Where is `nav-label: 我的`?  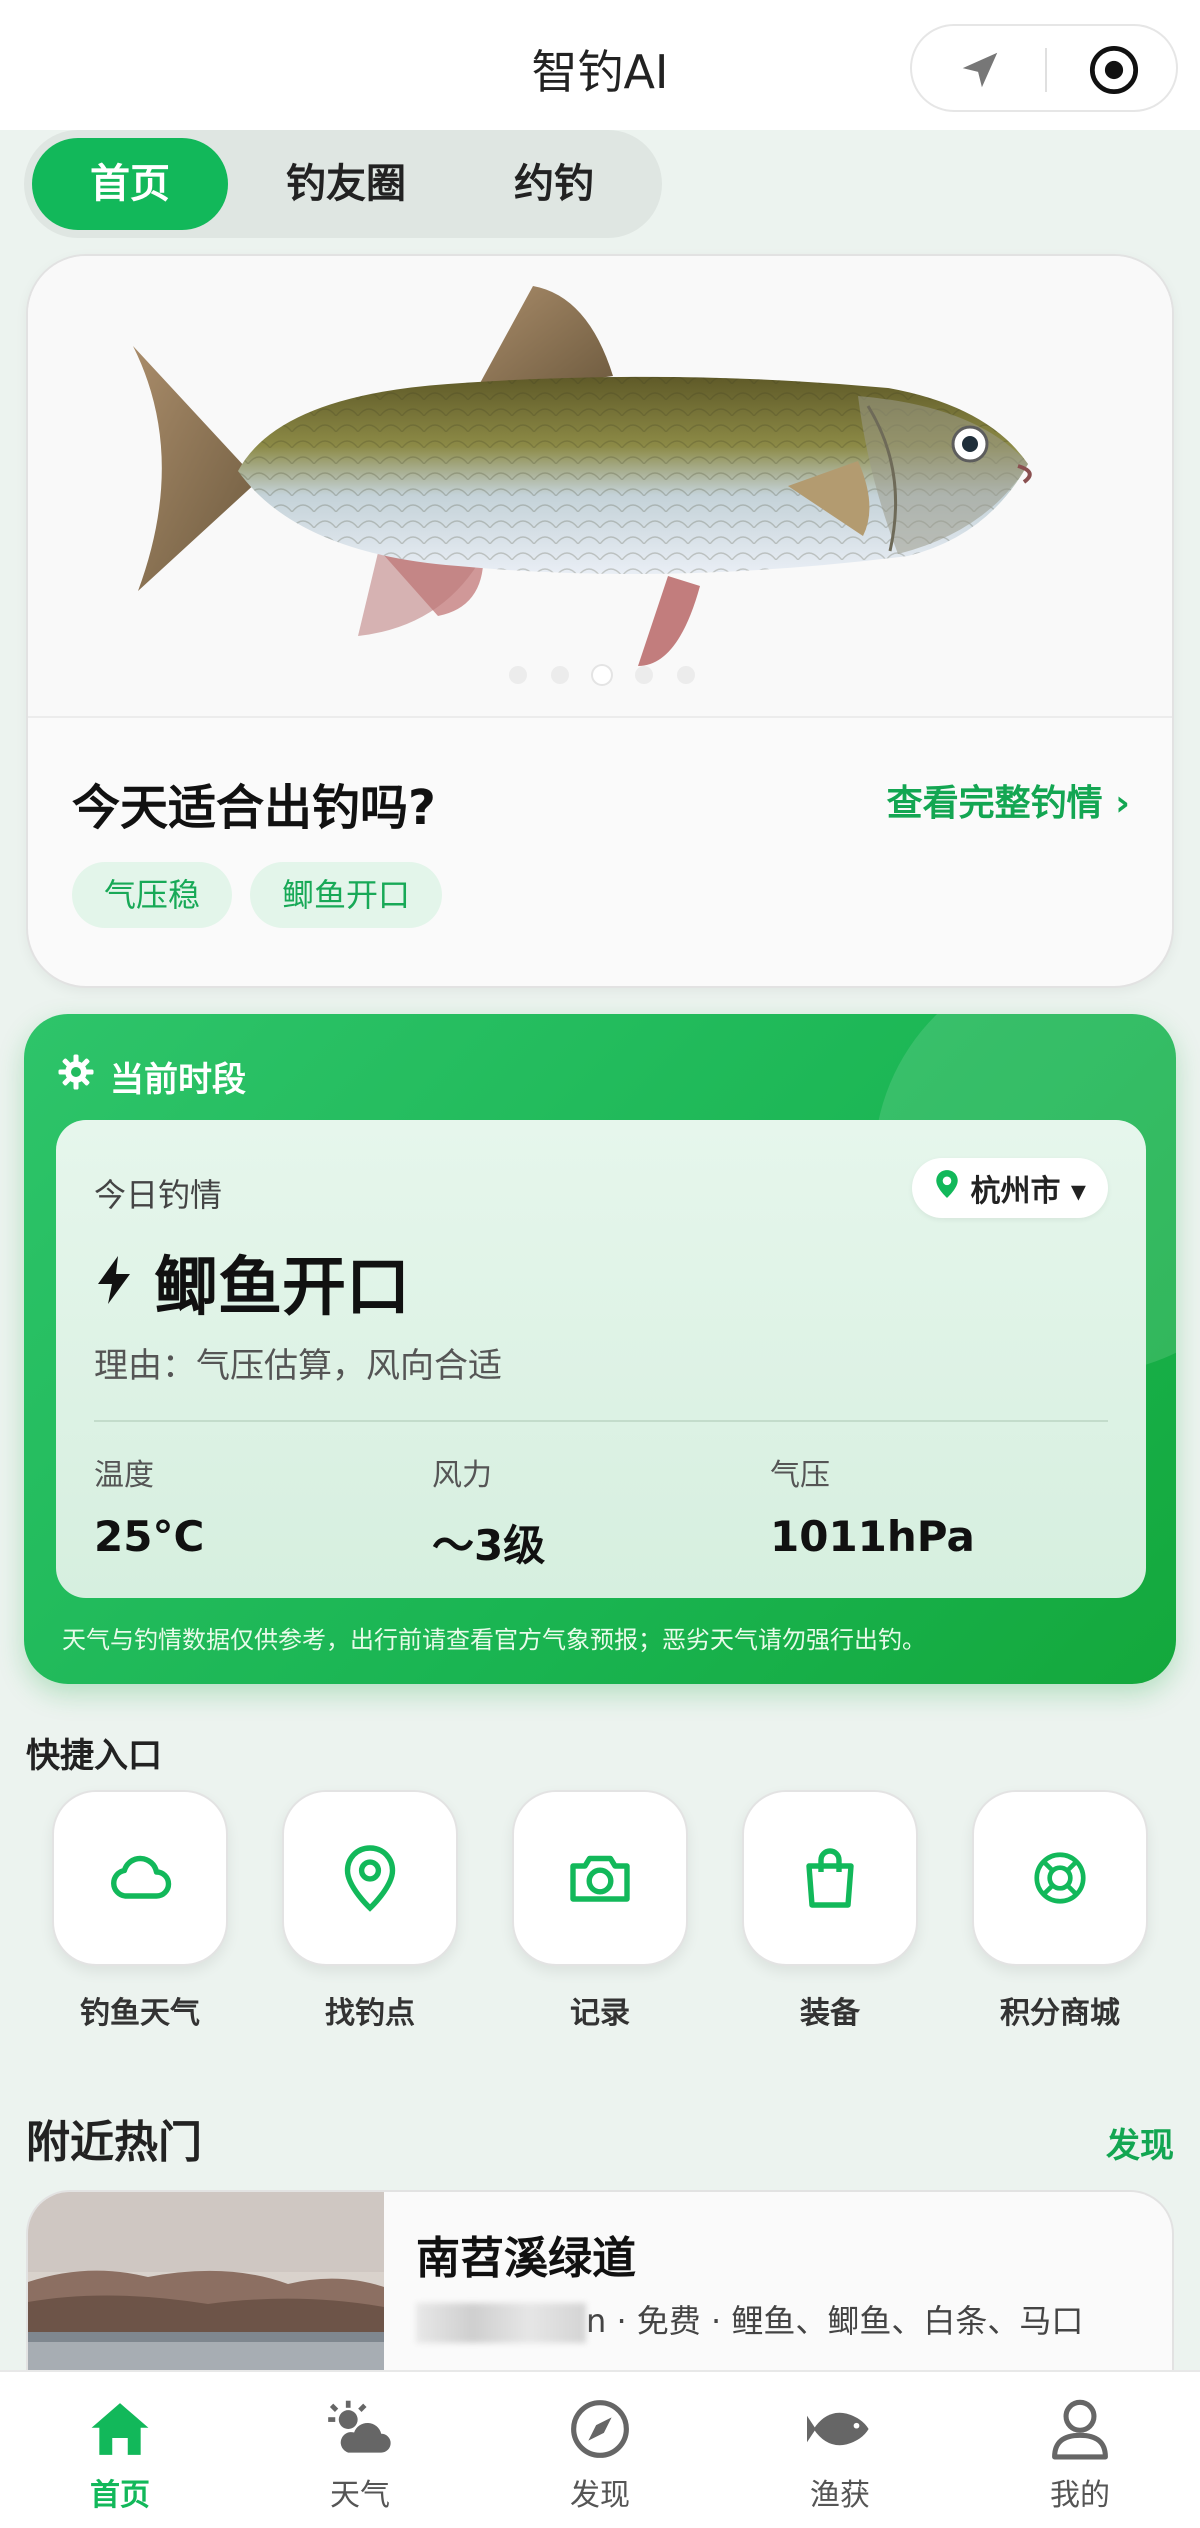 nav-label: 我的 is located at coordinates (1080, 2495).